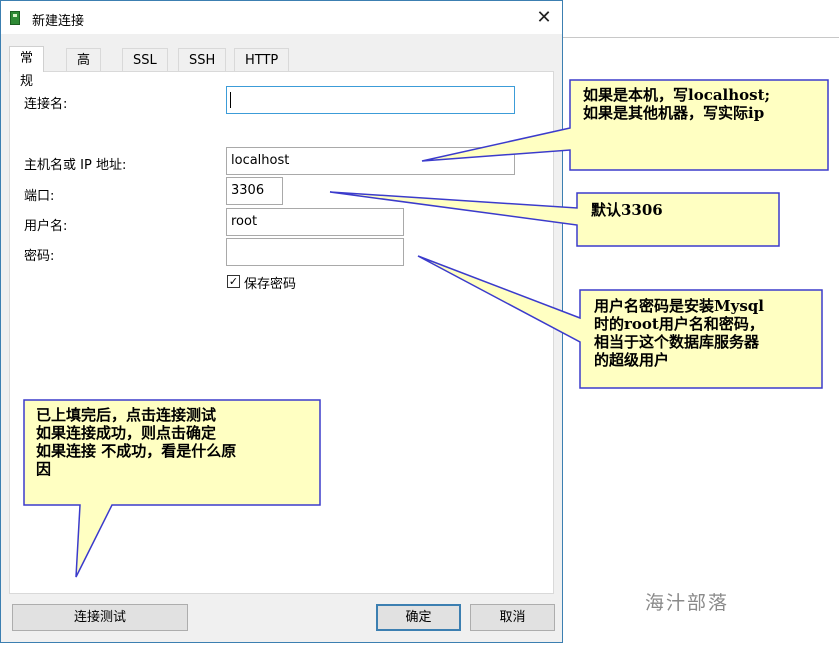 This screenshot has width=839, height=646. Describe the element at coordinates (679, 324) in the screenshot. I see `user-note-line-2: 时的root用户名和密码，` at that location.